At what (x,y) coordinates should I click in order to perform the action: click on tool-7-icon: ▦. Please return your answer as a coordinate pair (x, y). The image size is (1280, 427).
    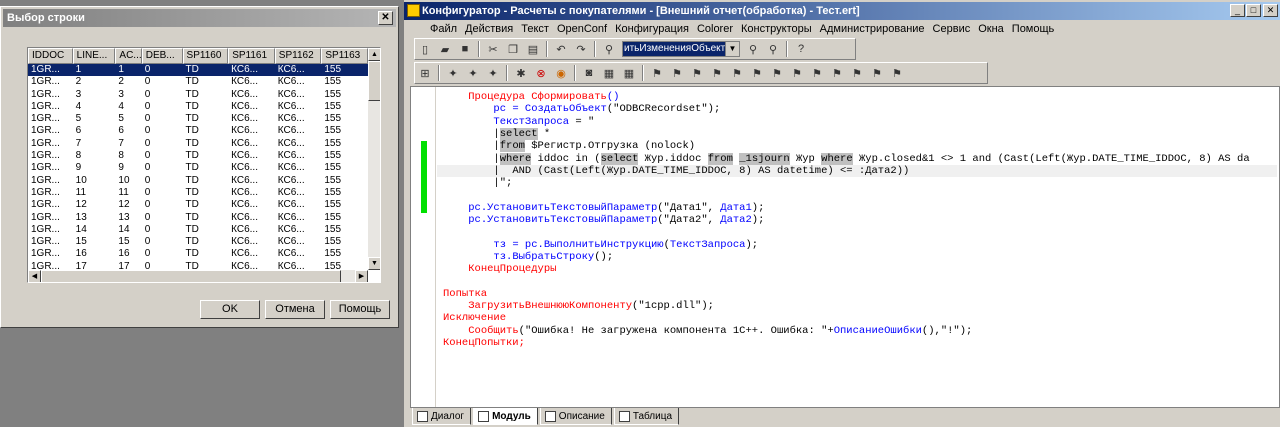
    Looking at the image, I should click on (629, 73).